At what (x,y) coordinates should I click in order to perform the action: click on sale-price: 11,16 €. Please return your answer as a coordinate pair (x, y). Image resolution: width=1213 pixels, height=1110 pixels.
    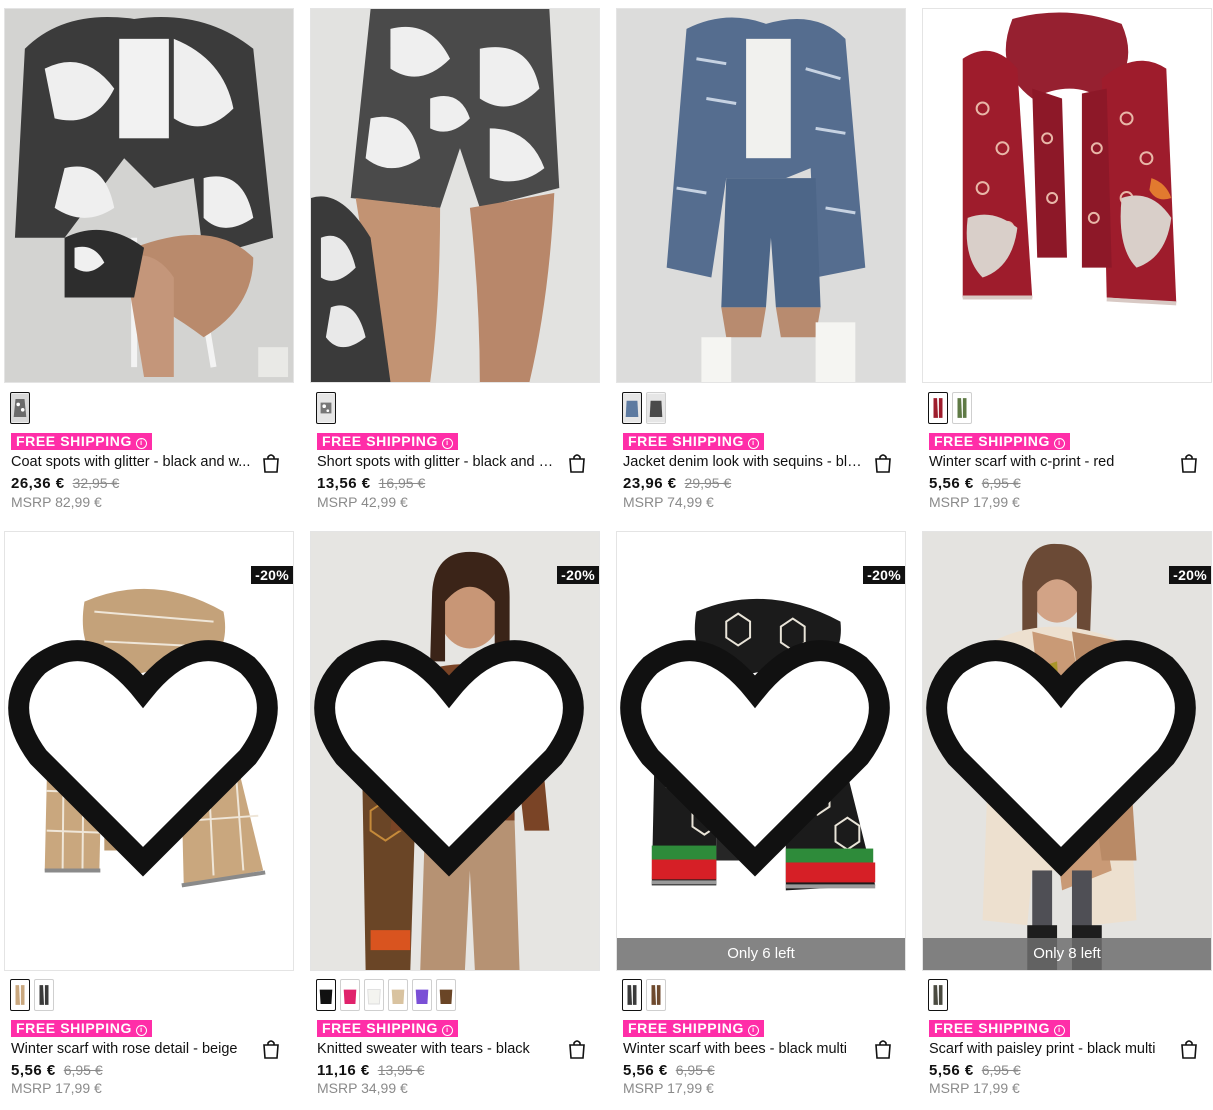
    Looking at the image, I should click on (343, 1070).